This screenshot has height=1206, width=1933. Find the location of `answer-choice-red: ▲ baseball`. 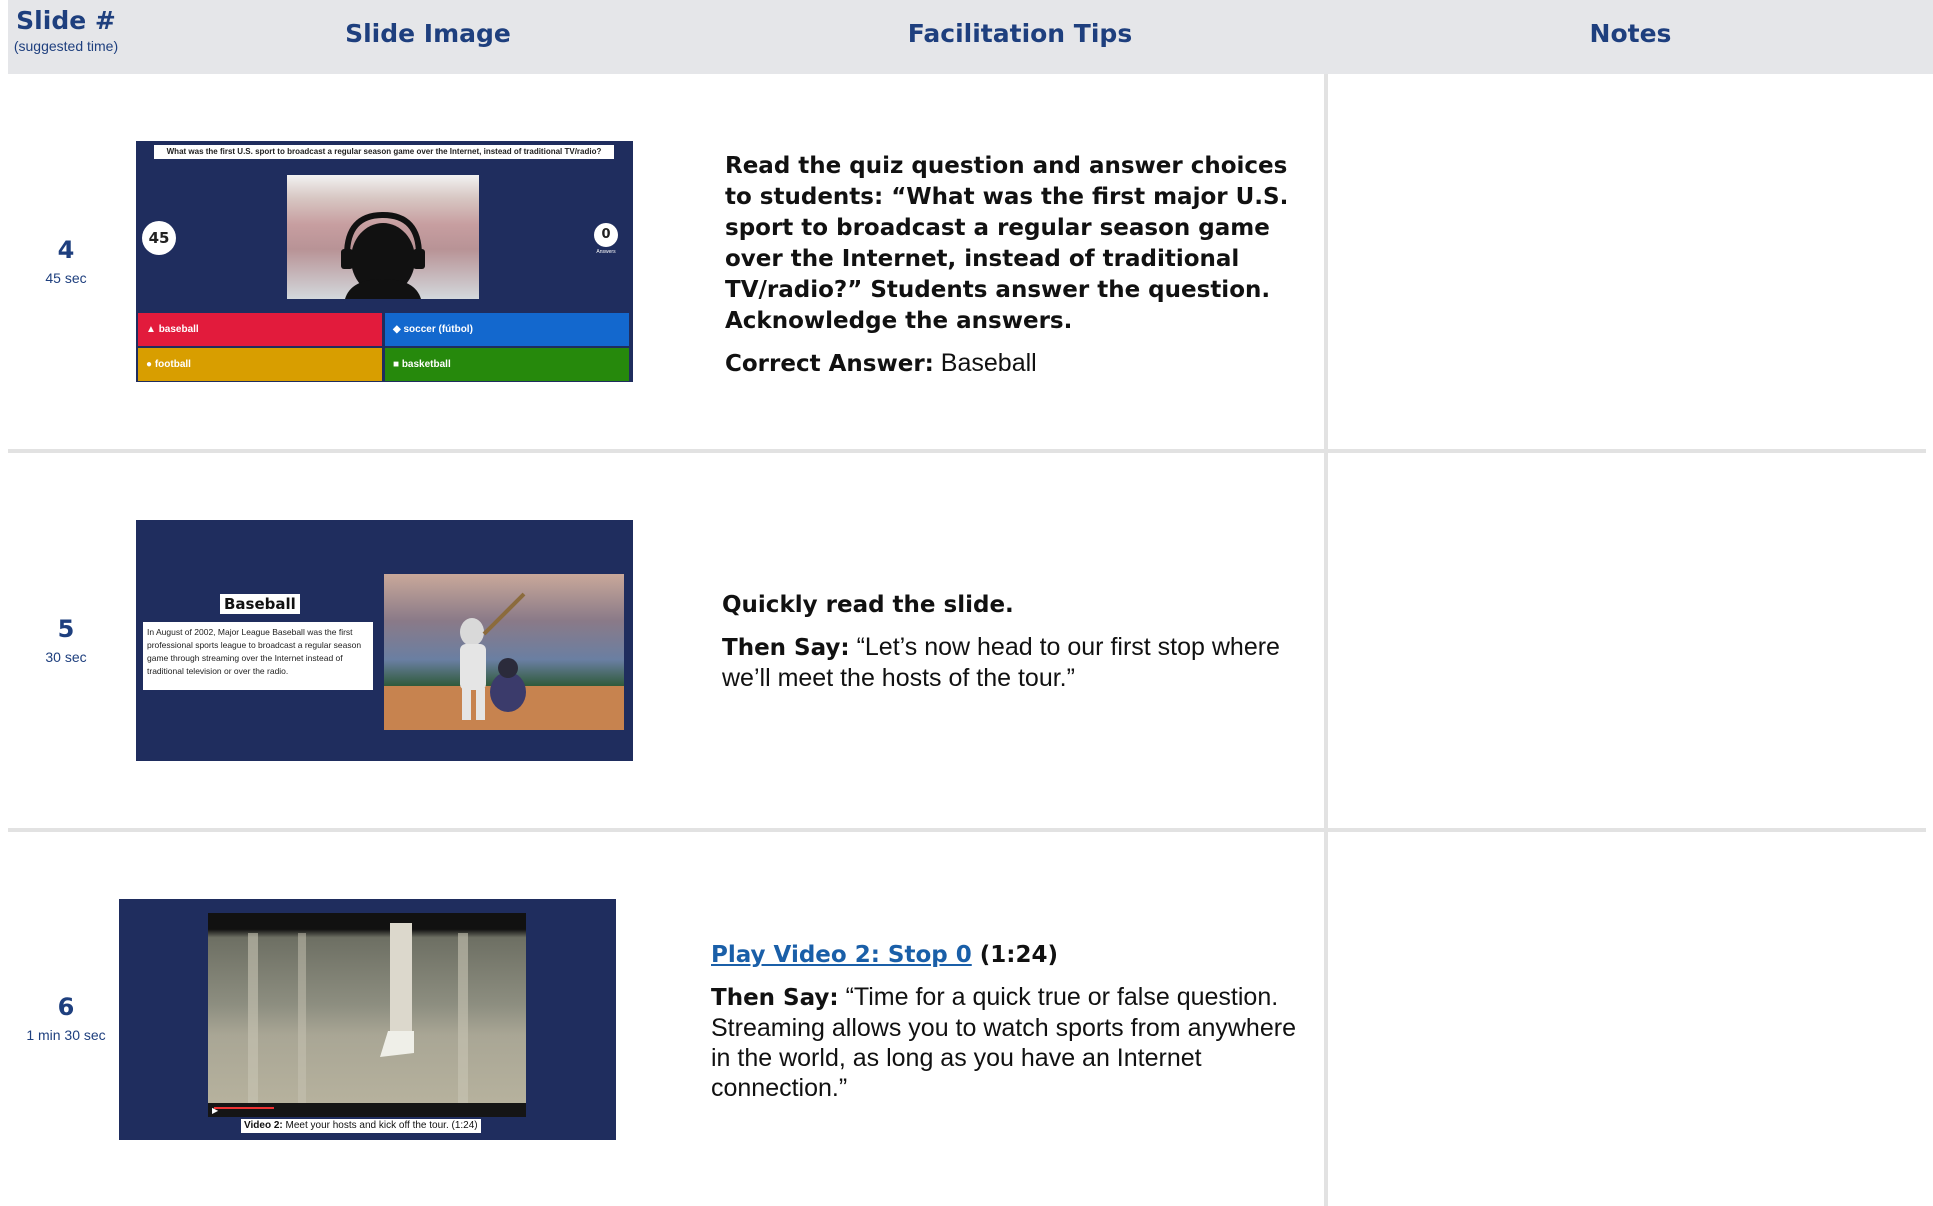

answer-choice-red: ▲ baseball is located at coordinates (260, 329).